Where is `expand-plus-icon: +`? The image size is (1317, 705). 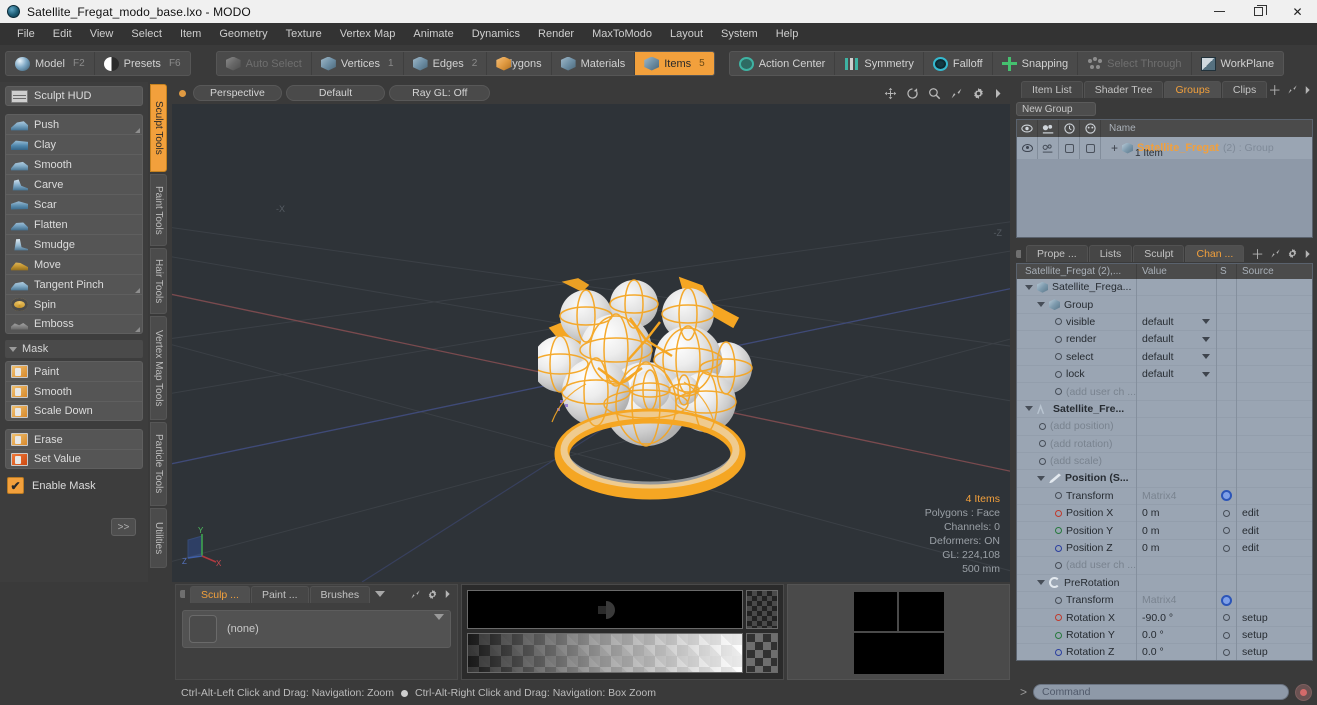 expand-plus-icon: + is located at coordinates (1114, 148).